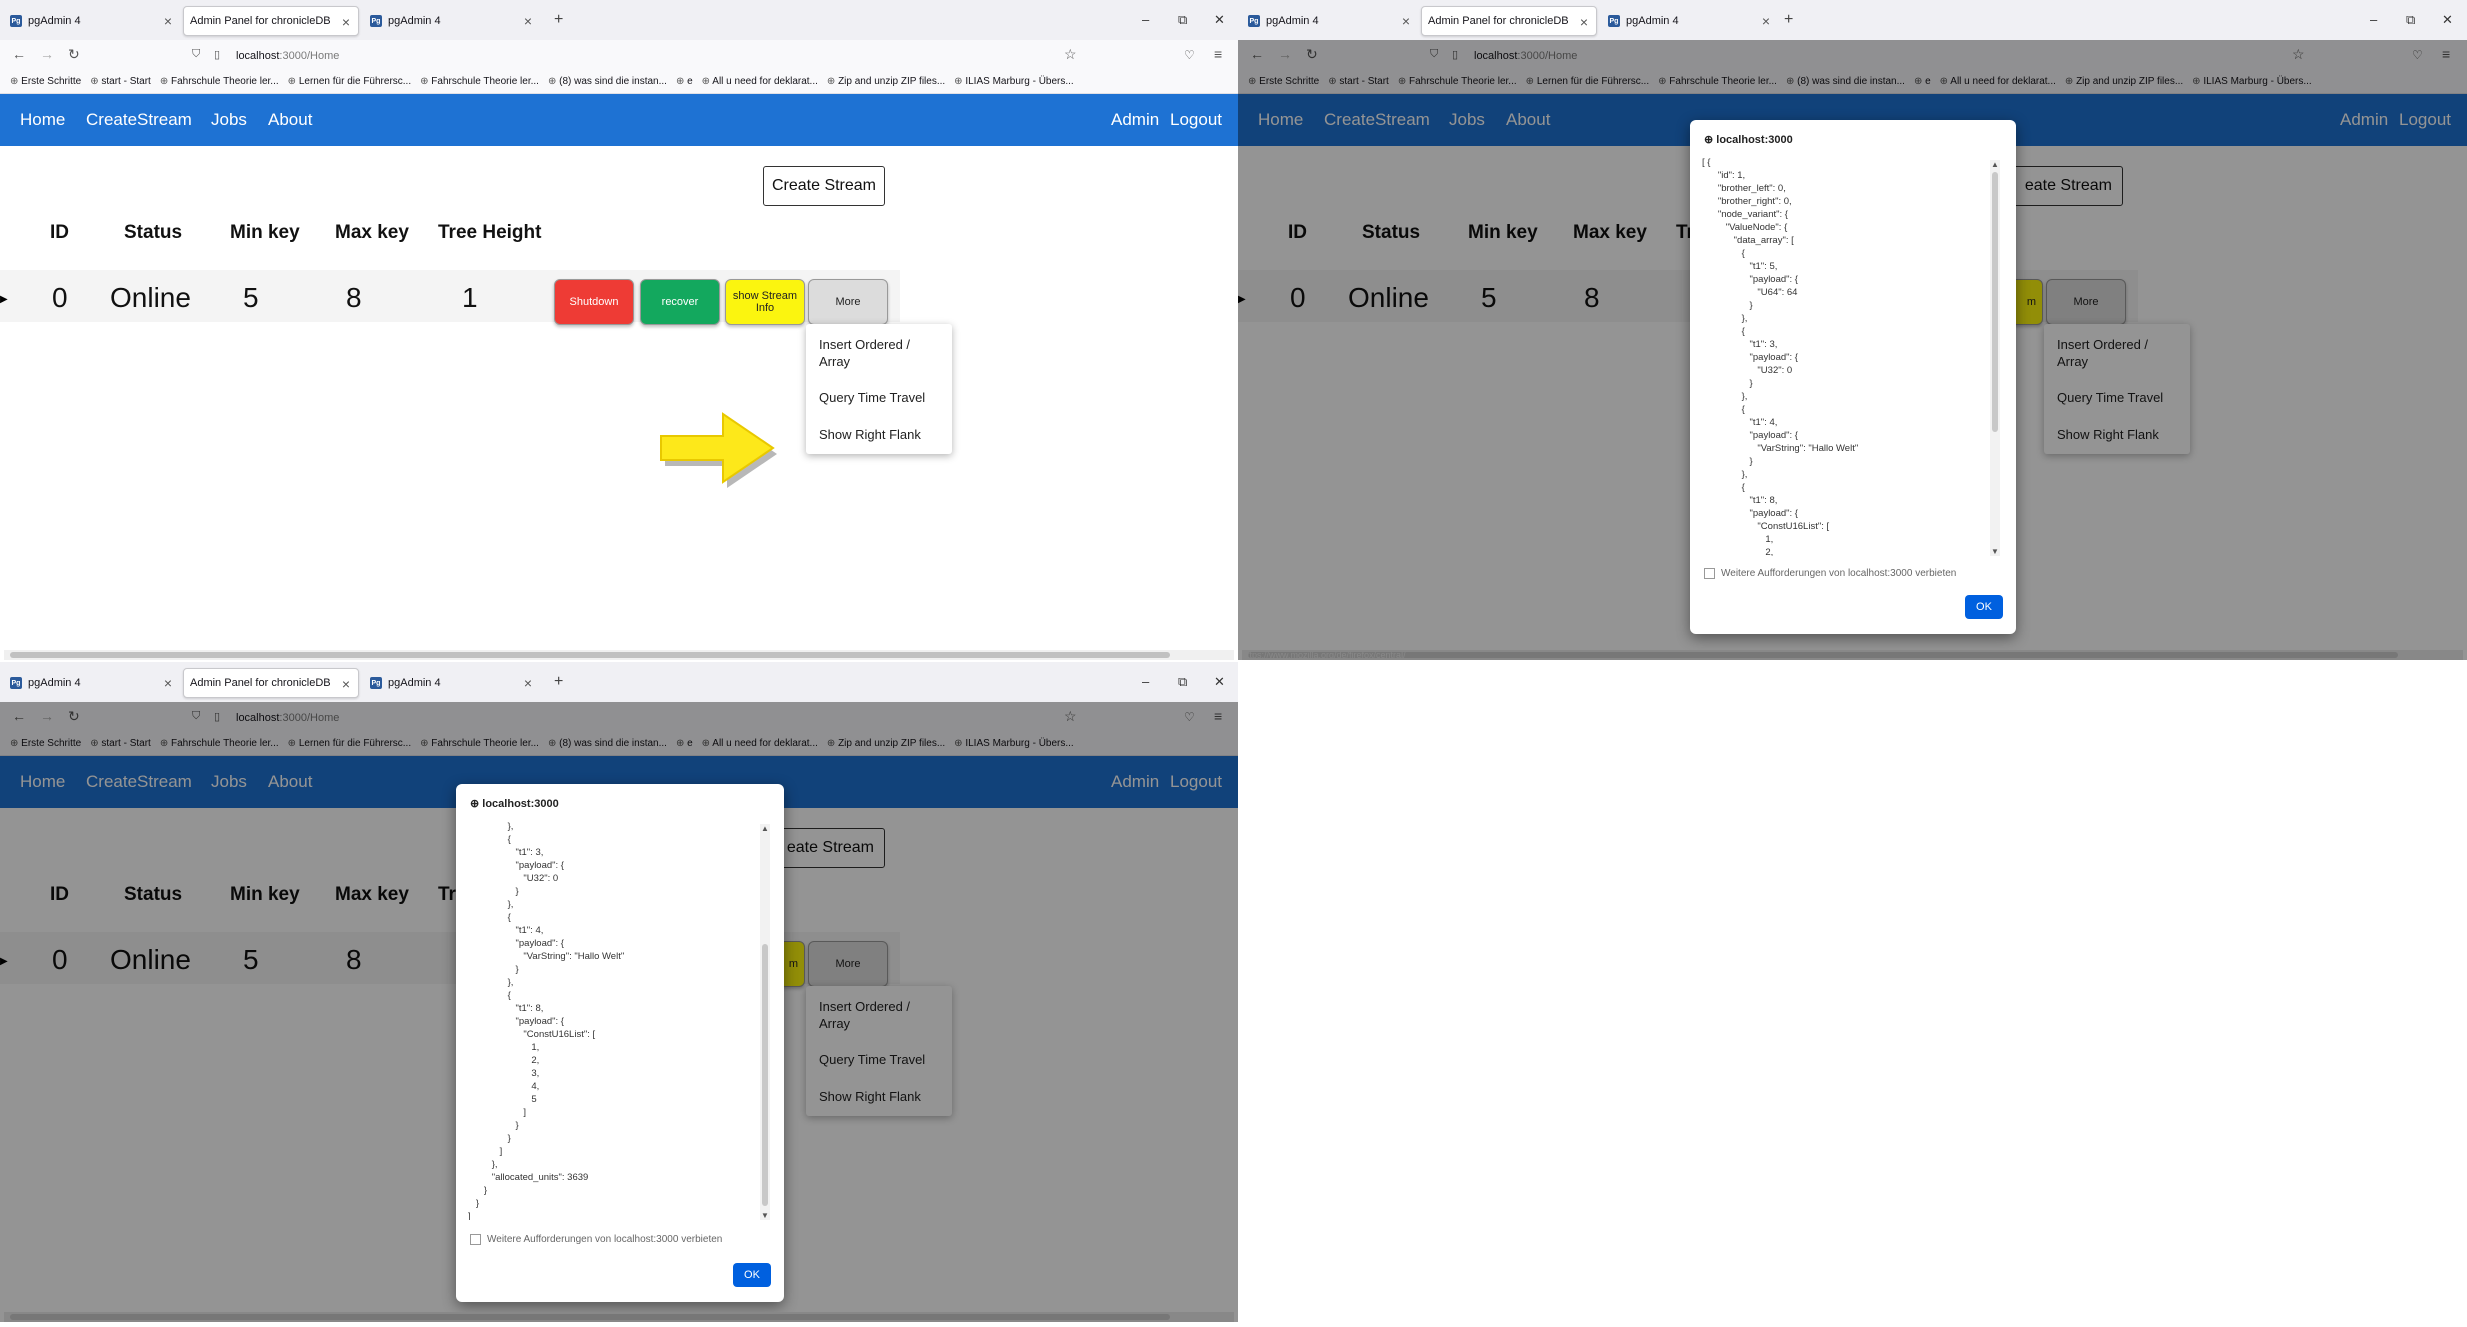 This screenshot has width=2467, height=1327. What do you see at coordinates (196, 54) in the screenshot?
I see `shield-icon: ⛉` at bounding box center [196, 54].